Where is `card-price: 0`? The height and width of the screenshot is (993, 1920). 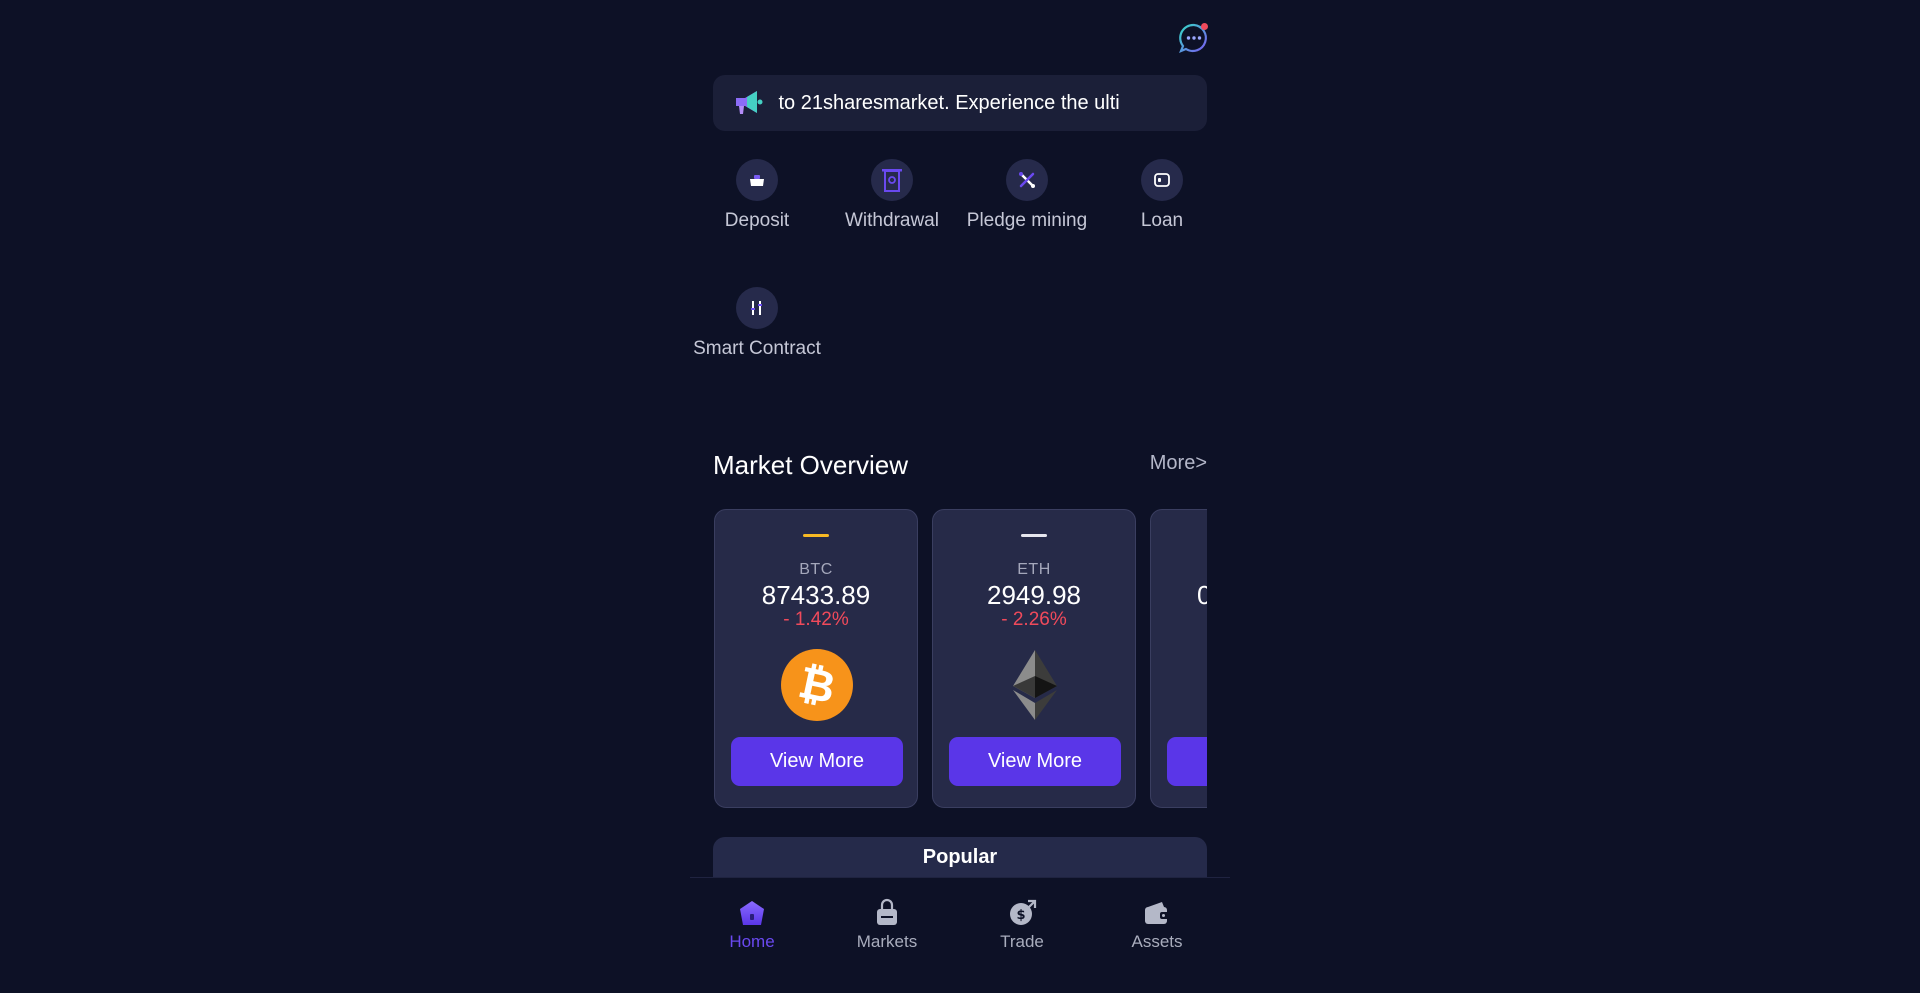 card-price: 0 is located at coordinates (1202, 595).